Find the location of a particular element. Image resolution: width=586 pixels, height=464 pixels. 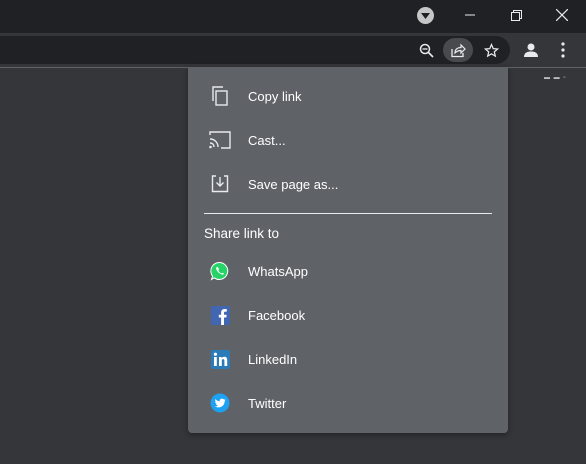

share-twitter-item: Twitter is located at coordinates (348, 403).